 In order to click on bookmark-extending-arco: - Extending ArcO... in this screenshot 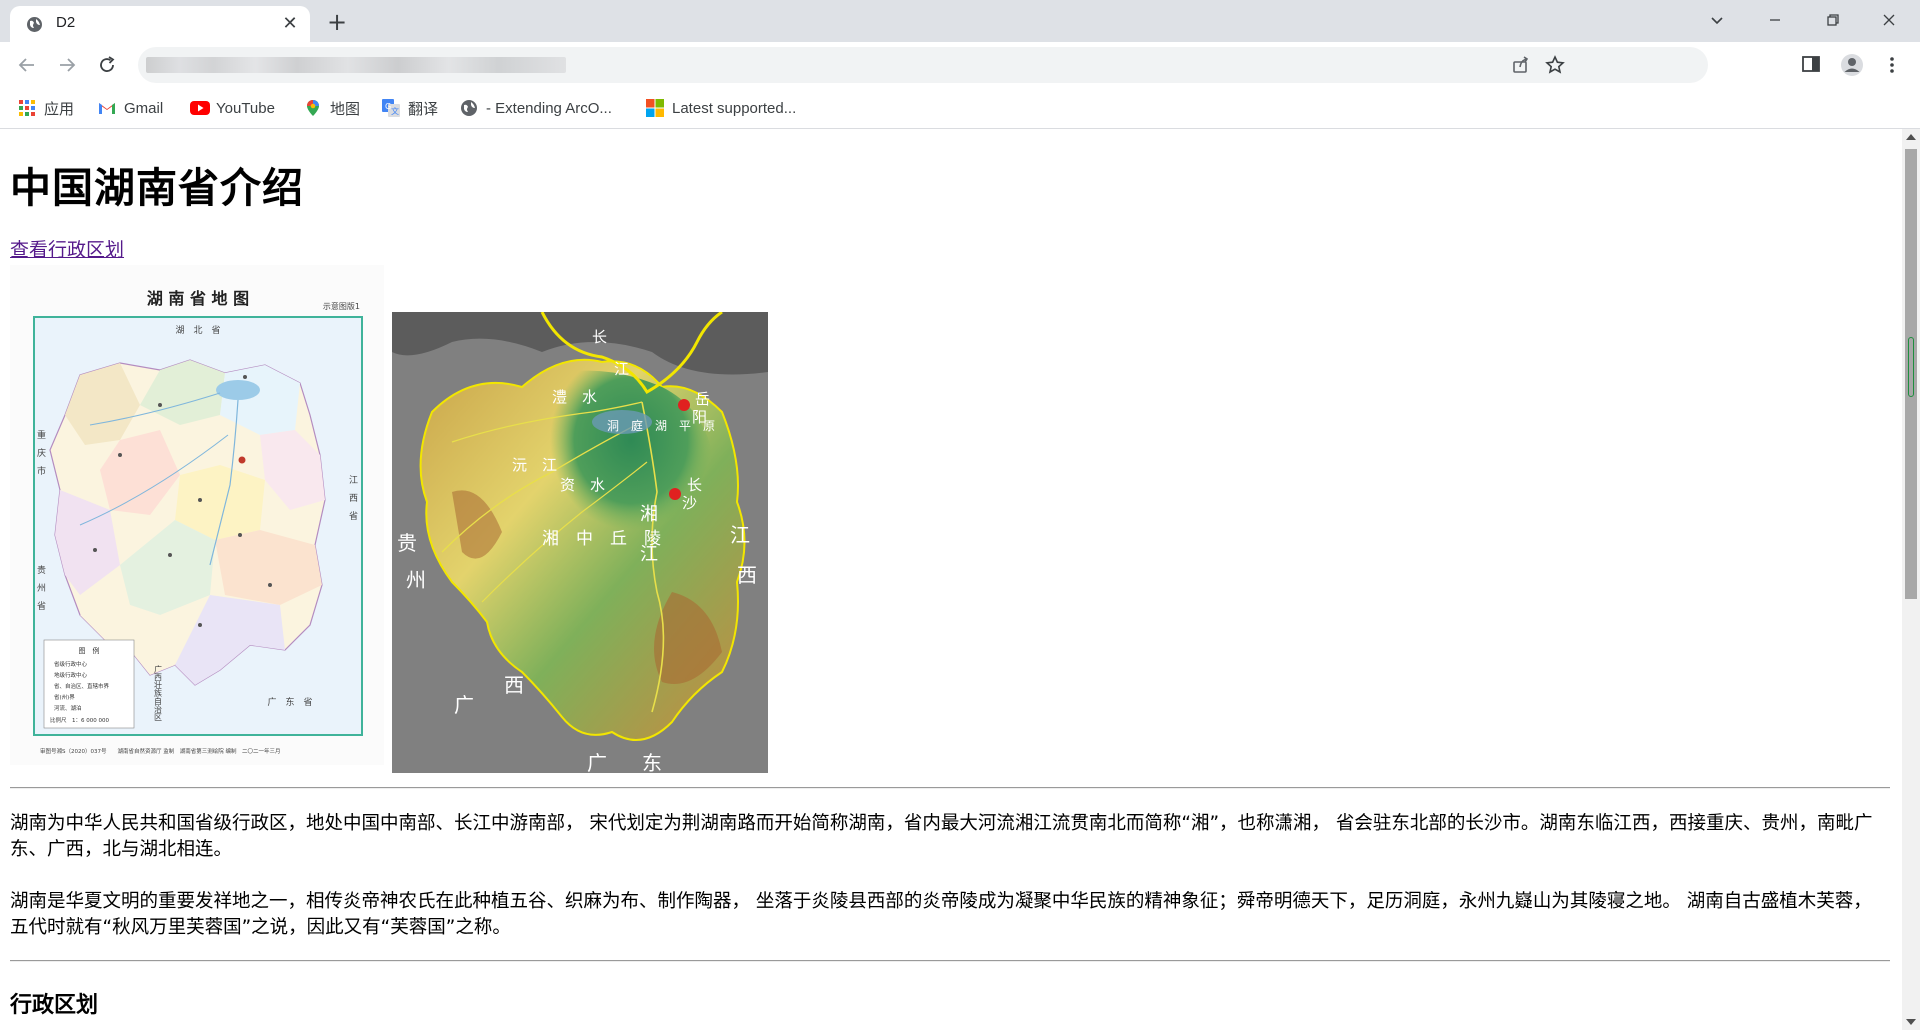, I will do `click(536, 108)`.